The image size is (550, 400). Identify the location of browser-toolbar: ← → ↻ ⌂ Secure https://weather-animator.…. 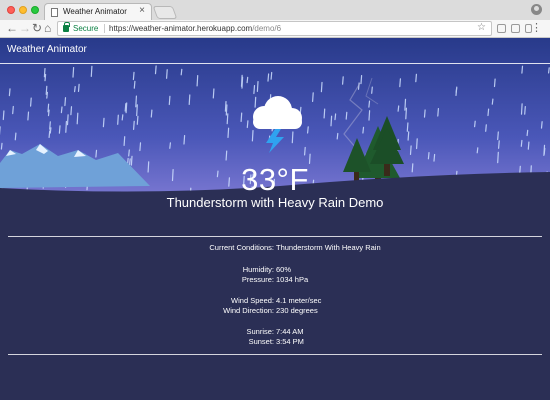
(275, 29).